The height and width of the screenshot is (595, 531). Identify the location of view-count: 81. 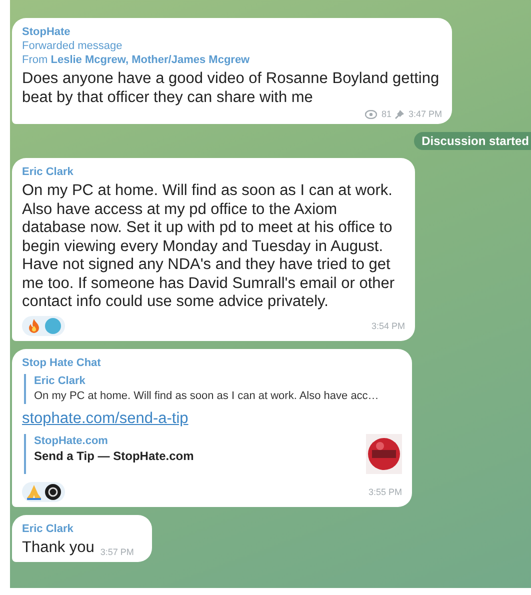
(386, 114).